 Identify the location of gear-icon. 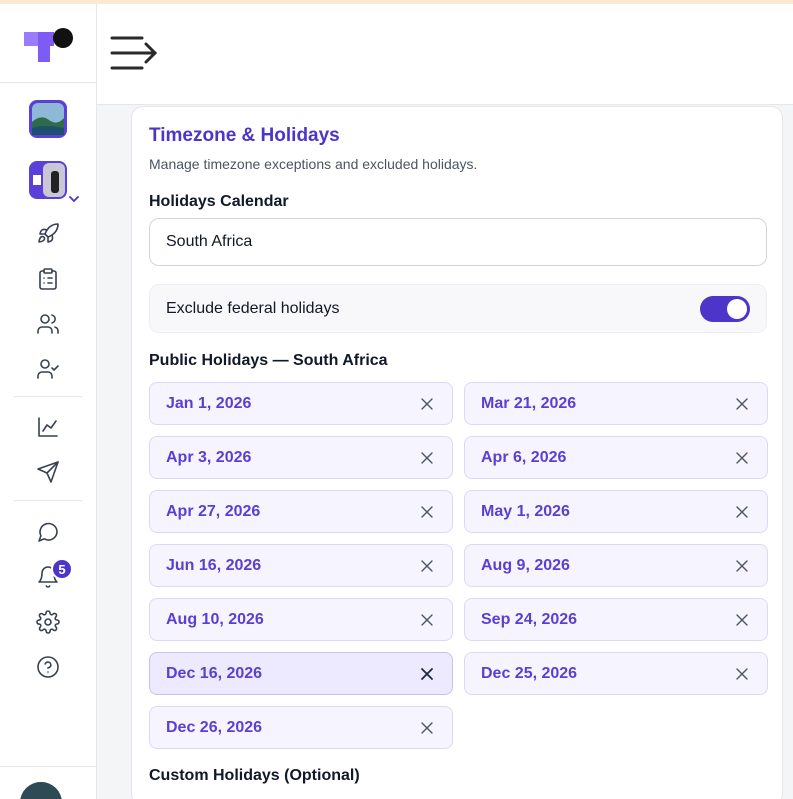
(48, 622).